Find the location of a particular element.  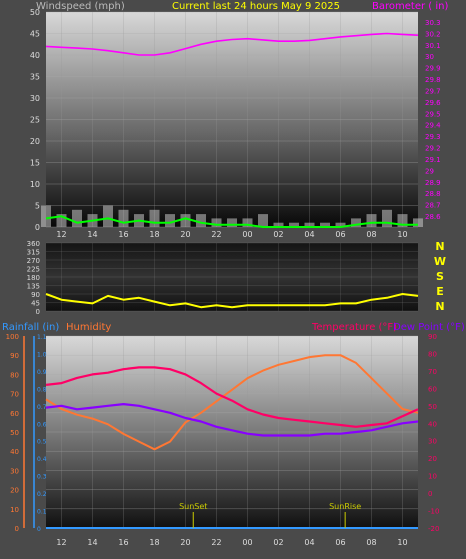

x-tick-label: 16 is located at coordinates (123, 234).